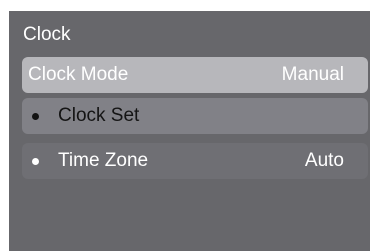 The image size is (370, 251). Describe the element at coordinates (47, 34) in the screenshot. I see `menu-title: Clock` at that location.